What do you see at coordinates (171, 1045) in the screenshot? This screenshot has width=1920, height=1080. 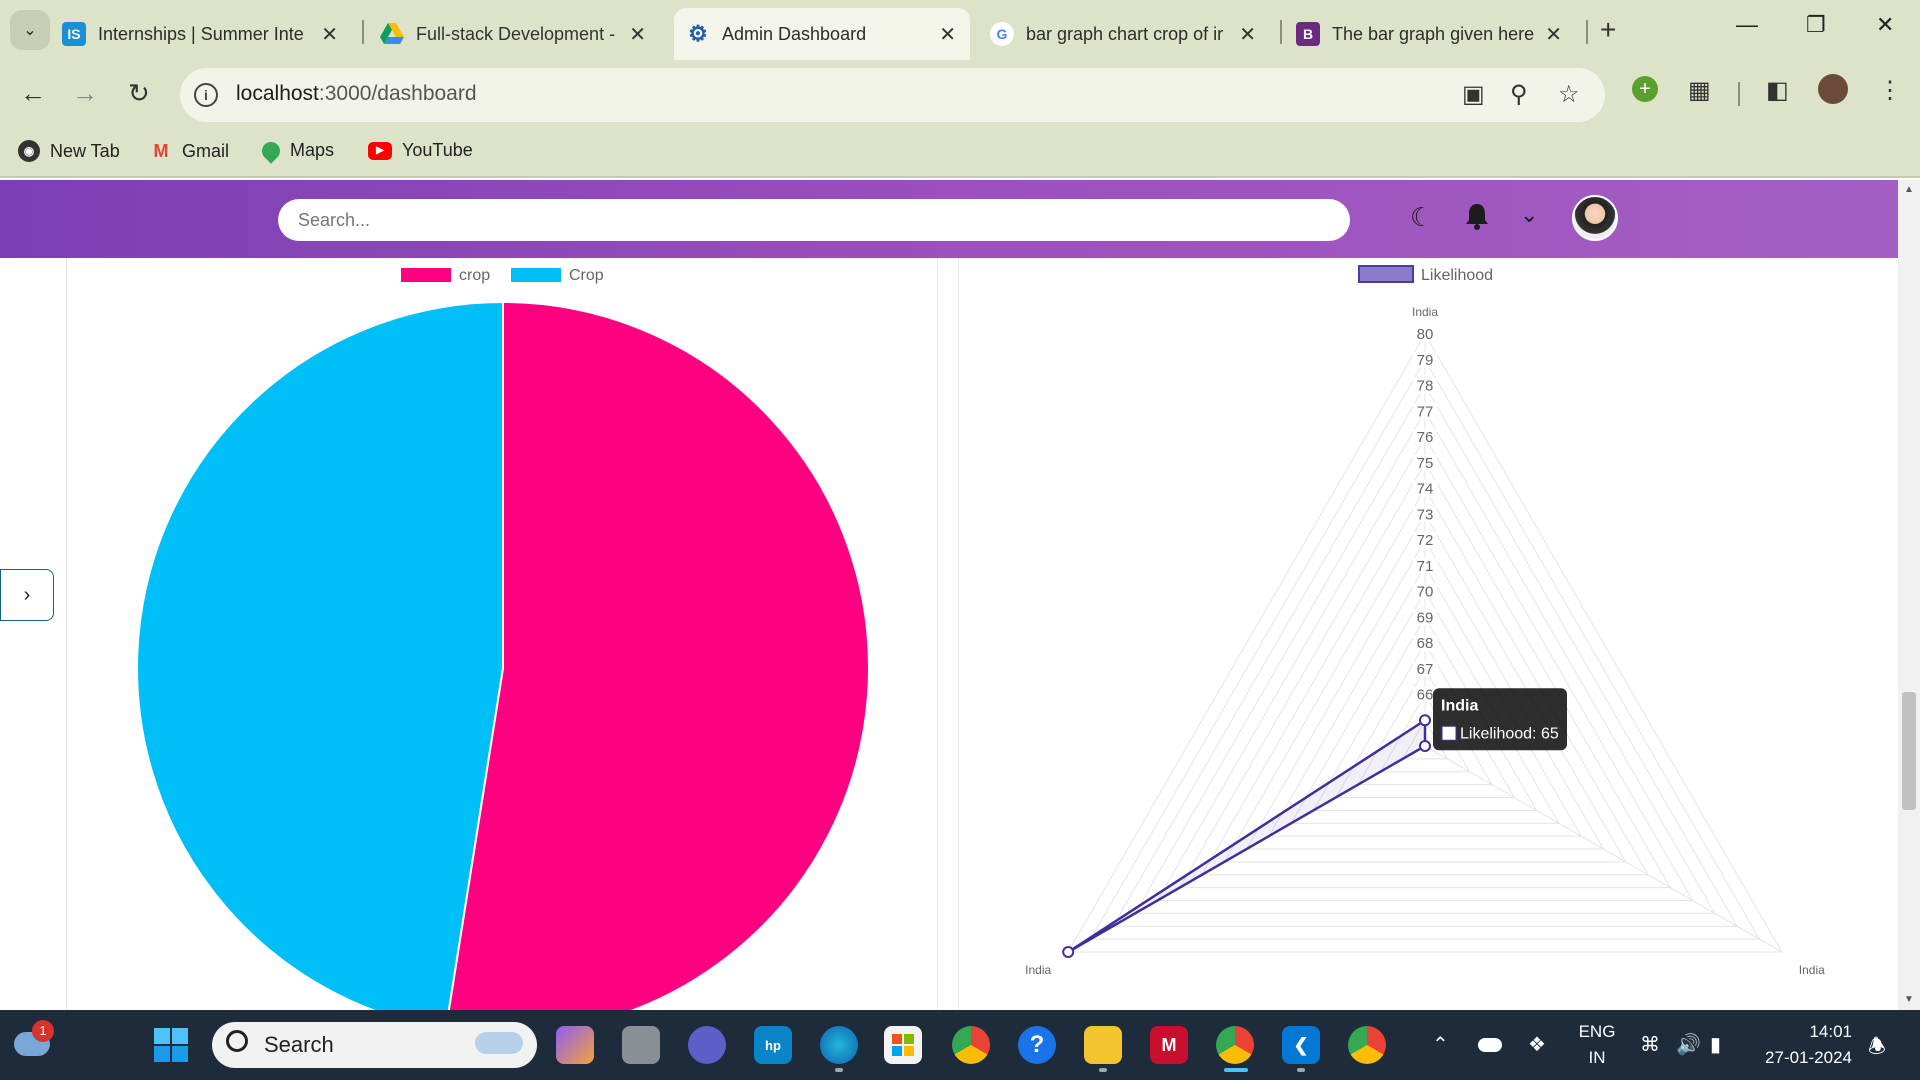 I see `windows-start-icon` at bounding box center [171, 1045].